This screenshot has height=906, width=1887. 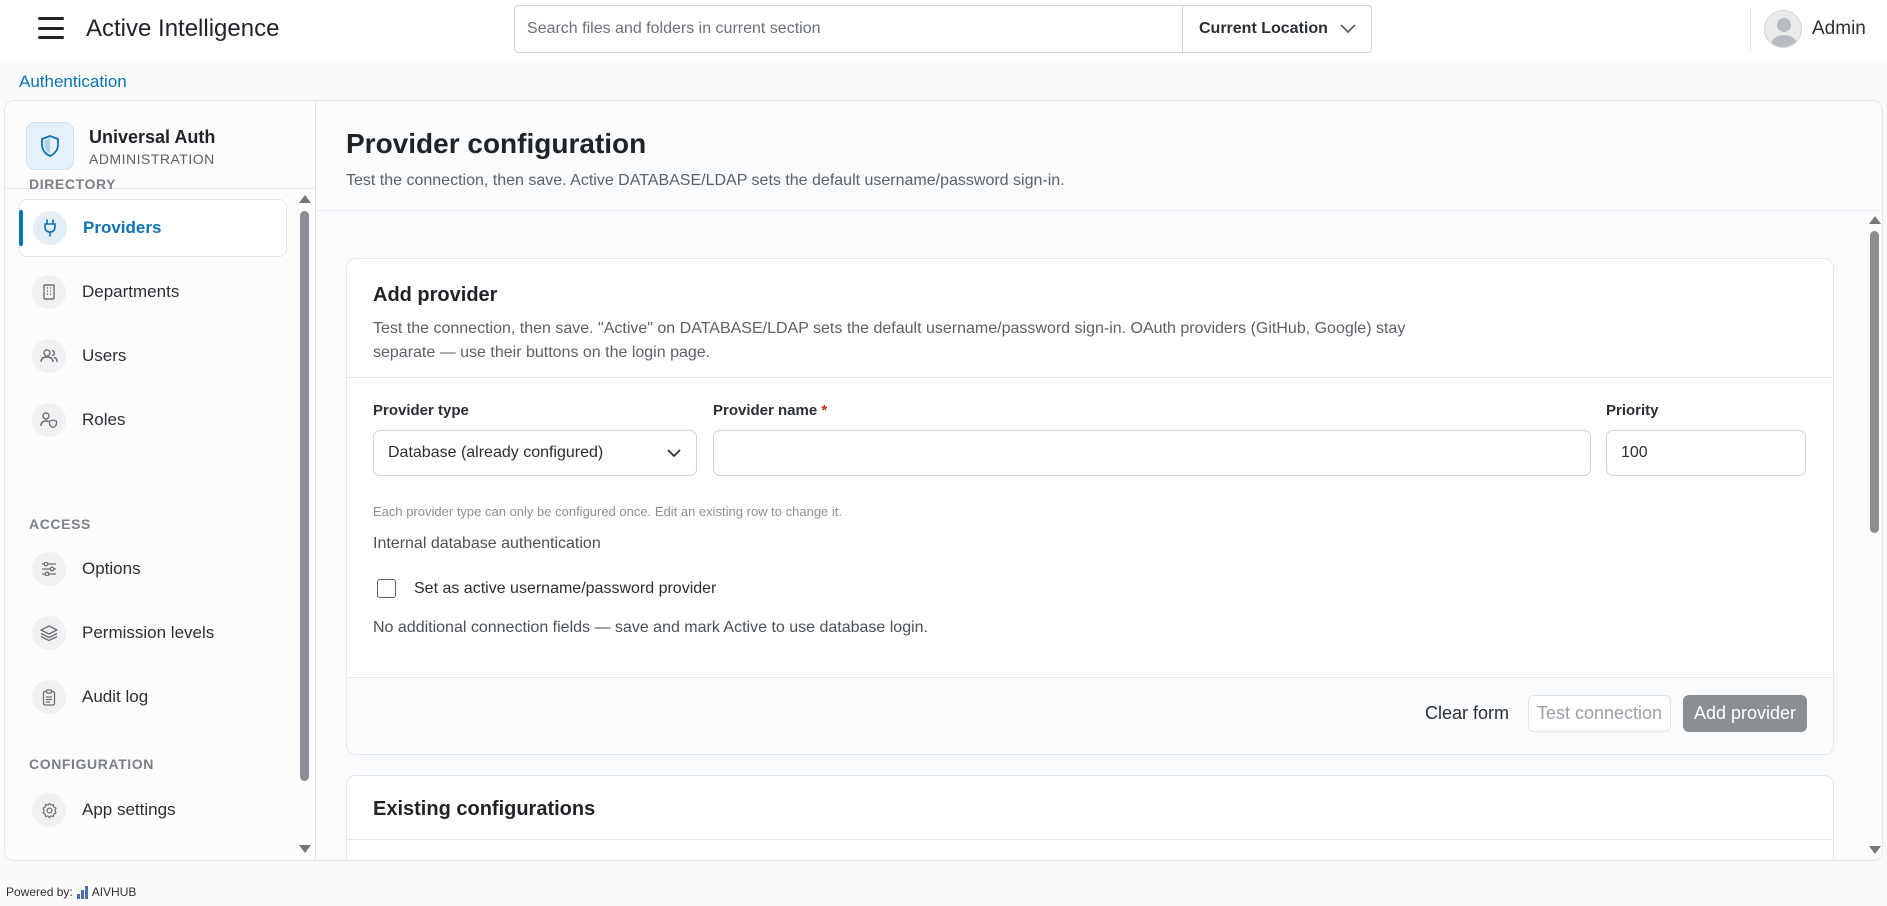 I want to click on sidebar-item-label: Departments, so click(x=131, y=291).